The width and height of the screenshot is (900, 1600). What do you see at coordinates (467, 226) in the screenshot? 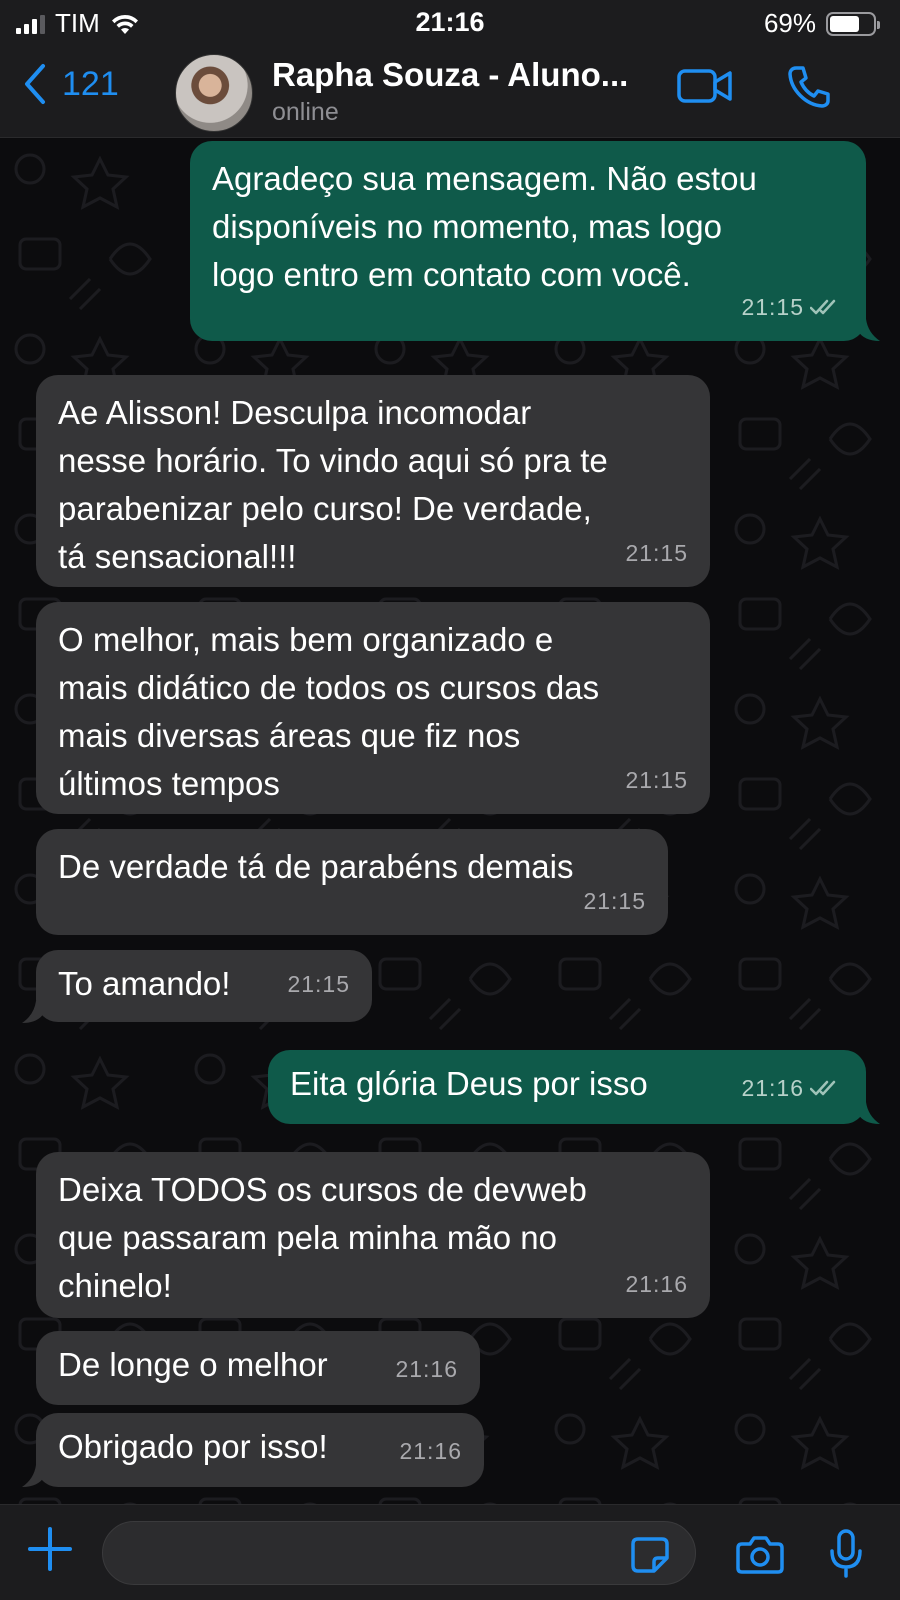
I see `message-text: disponíveis no momento, mas logo` at bounding box center [467, 226].